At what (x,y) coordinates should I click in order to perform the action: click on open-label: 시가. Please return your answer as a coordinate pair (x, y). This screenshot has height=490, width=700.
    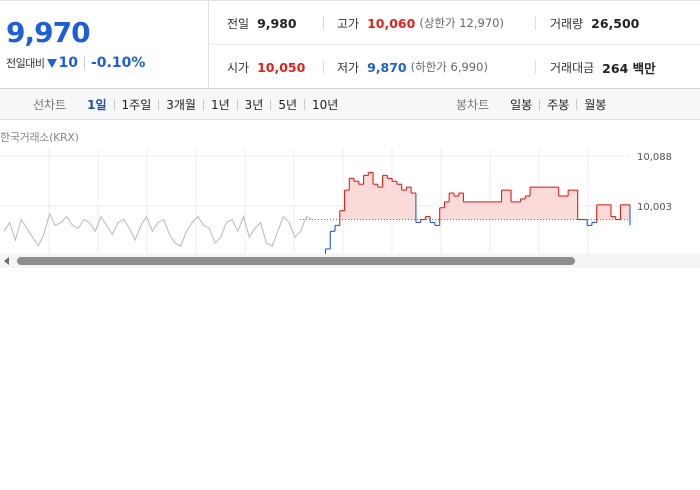
    Looking at the image, I should click on (238, 67).